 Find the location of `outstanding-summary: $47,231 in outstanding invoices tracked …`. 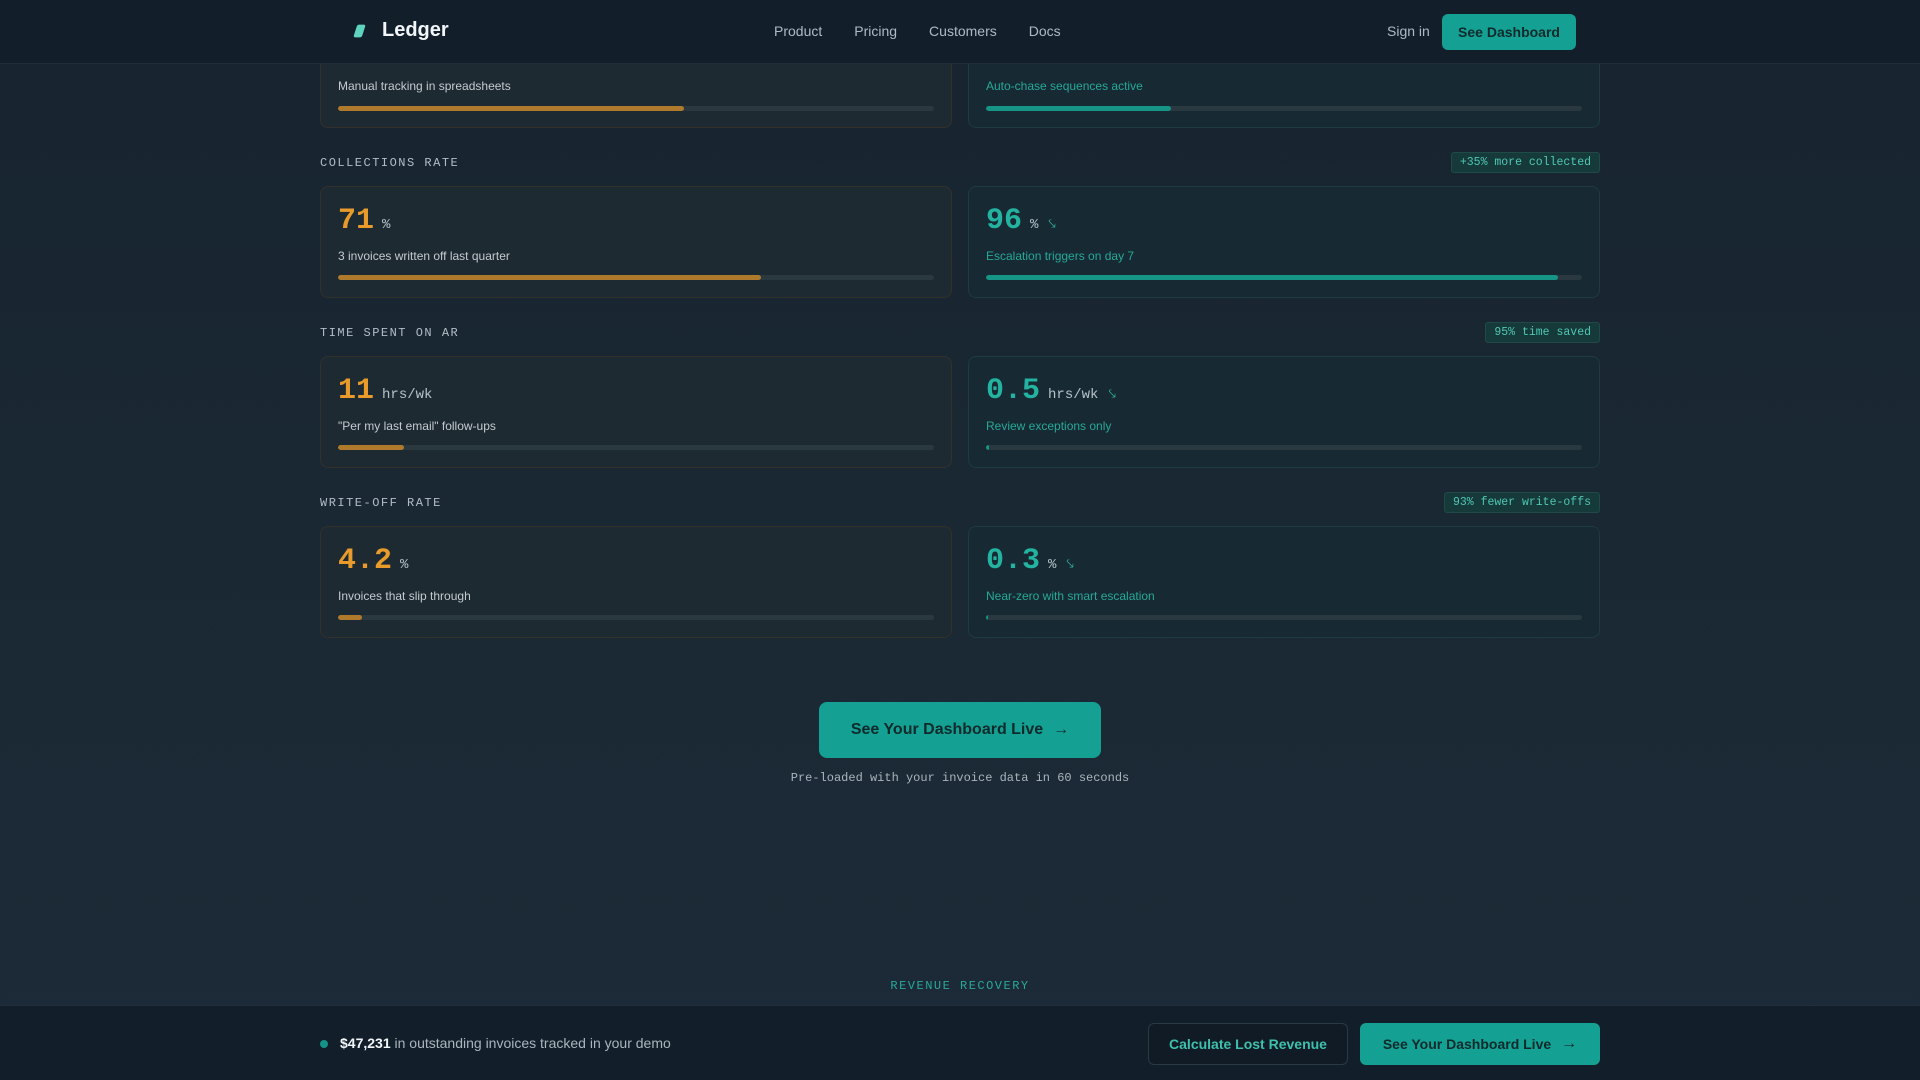

outstanding-summary: $47,231 in outstanding invoices tracked … is located at coordinates (505, 1043).